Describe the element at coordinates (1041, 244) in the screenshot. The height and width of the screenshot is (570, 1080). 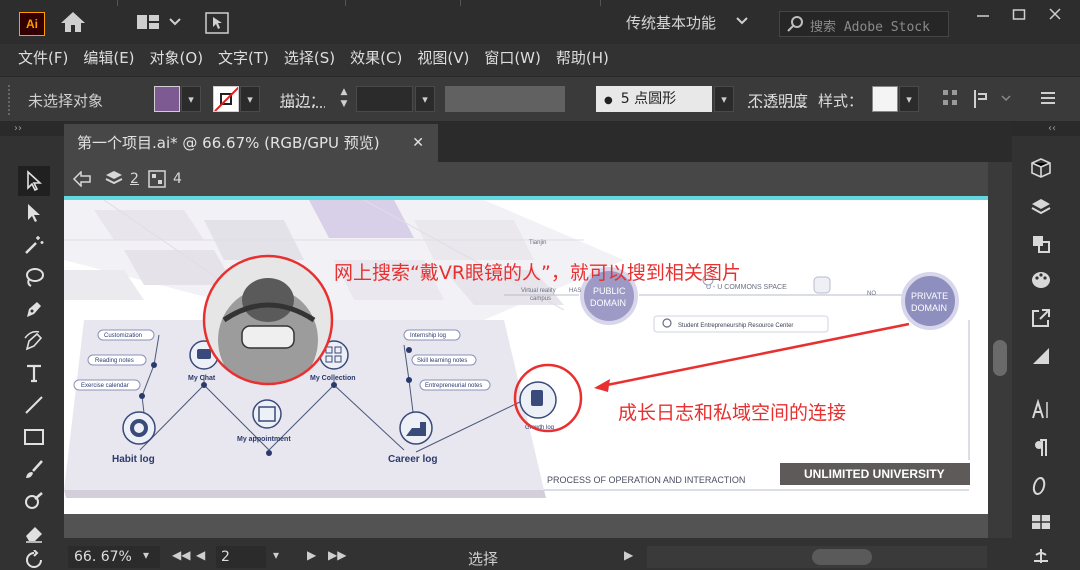
I see `artboards-panel-icon` at that location.